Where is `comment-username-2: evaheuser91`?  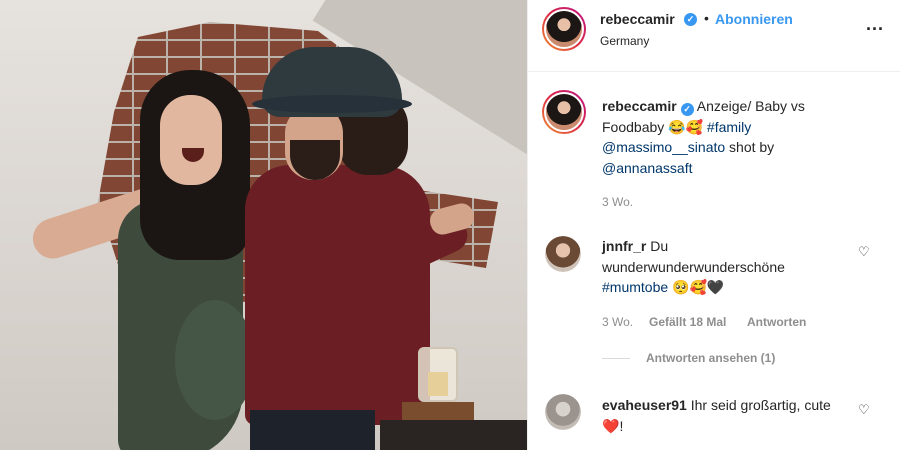 comment-username-2: evaheuser91 is located at coordinates (644, 405).